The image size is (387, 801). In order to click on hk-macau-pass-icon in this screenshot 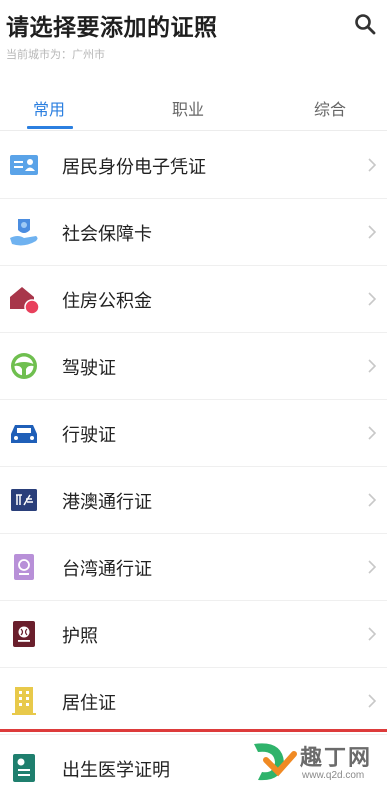, I will do `click(24, 500)`.